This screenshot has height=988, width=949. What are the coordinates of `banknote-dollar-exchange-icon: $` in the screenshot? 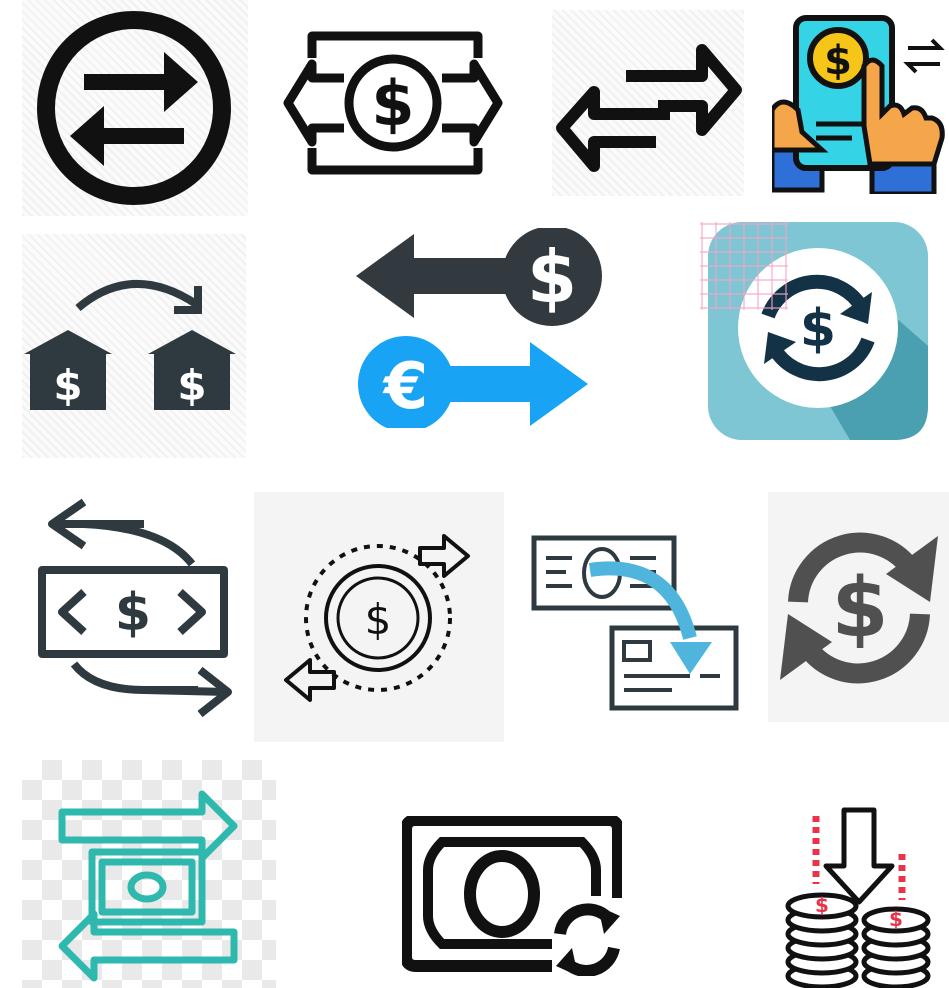 It's located at (393, 103).